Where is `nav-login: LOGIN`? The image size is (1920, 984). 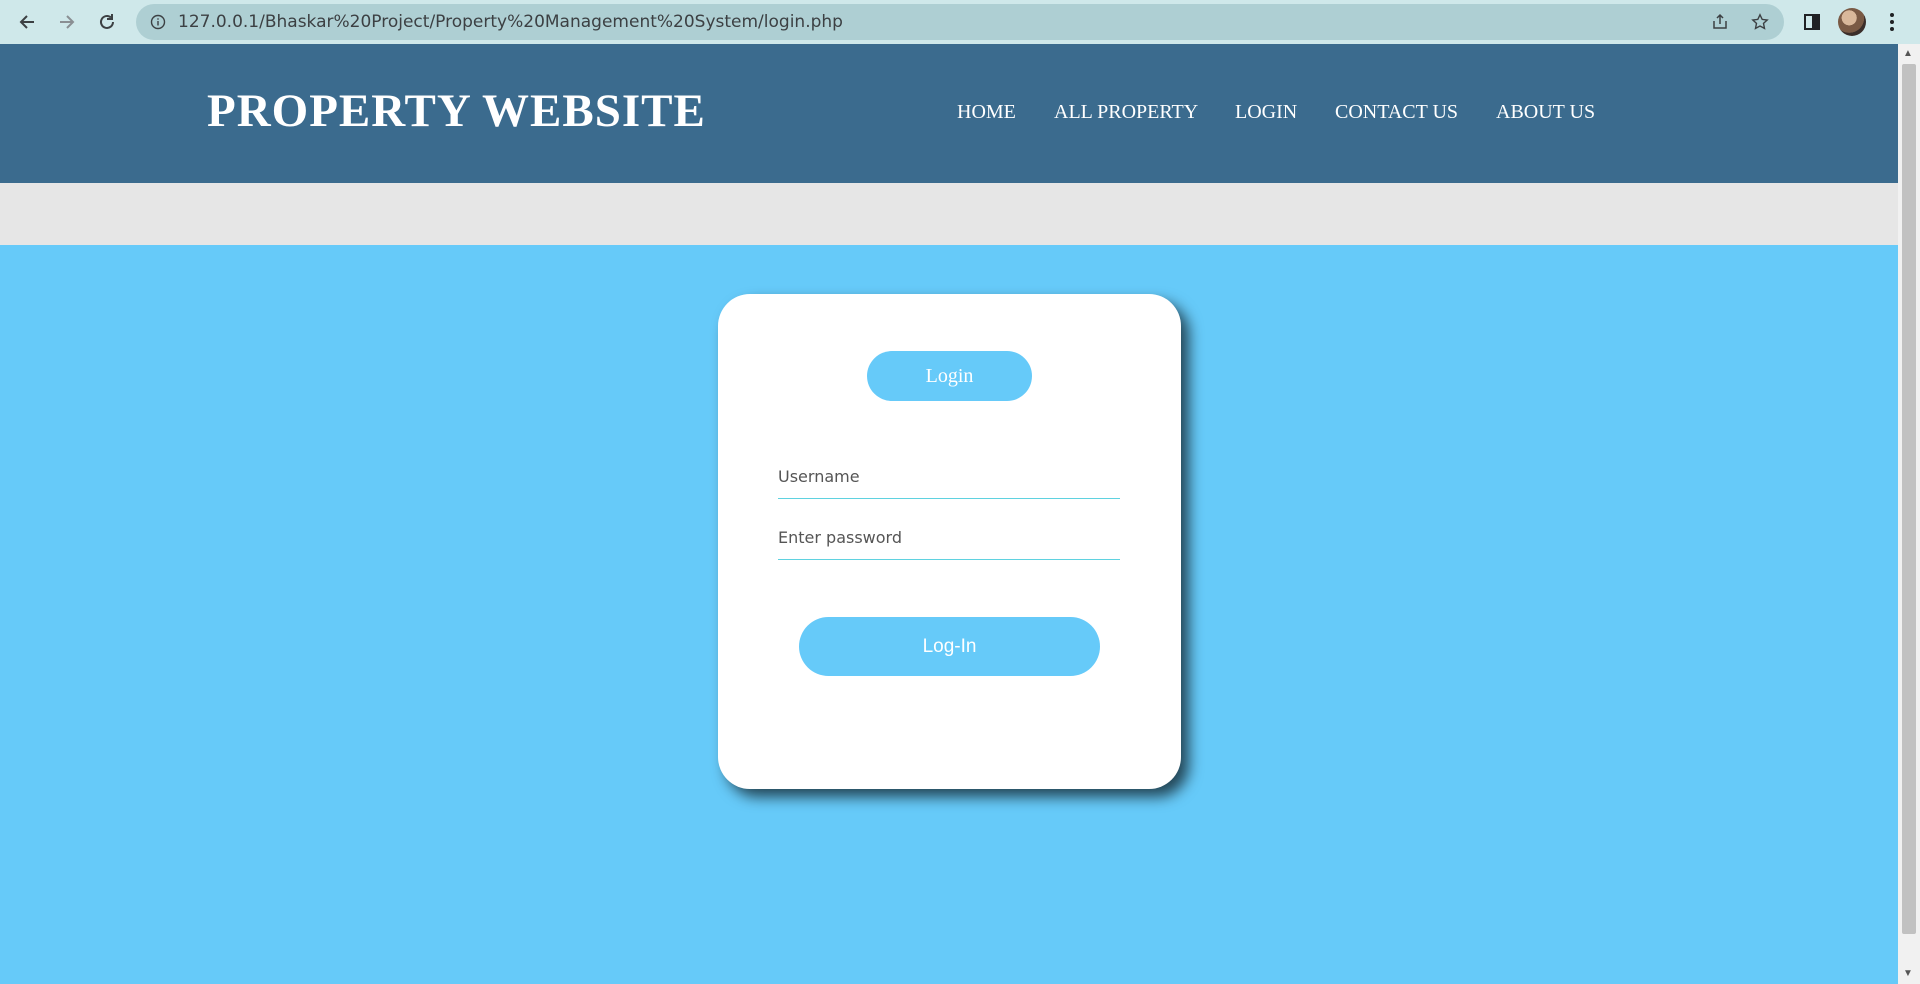
nav-login: LOGIN is located at coordinates (1266, 112).